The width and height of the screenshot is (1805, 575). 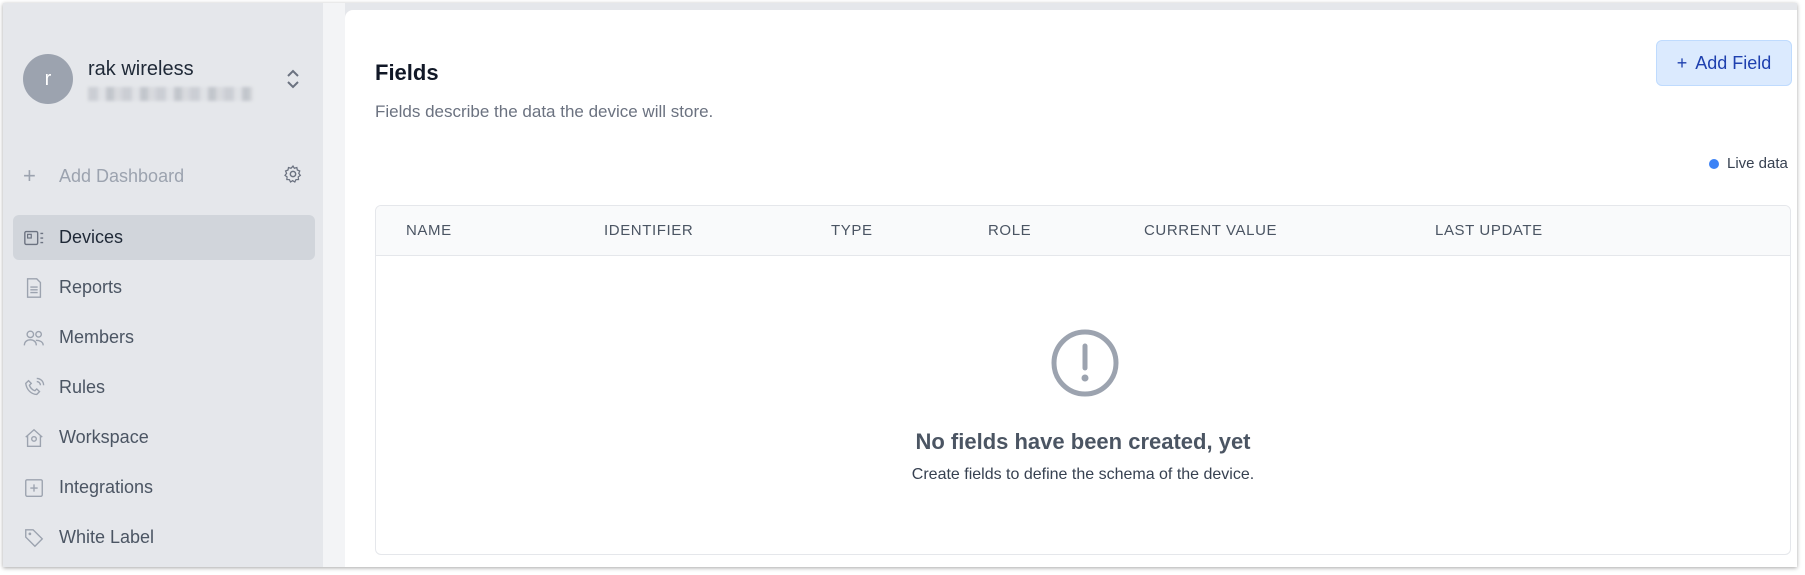 What do you see at coordinates (1489, 230) in the screenshot?
I see `column-header-last-update: LAST UPDATE` at bounding box center [1489, 230].